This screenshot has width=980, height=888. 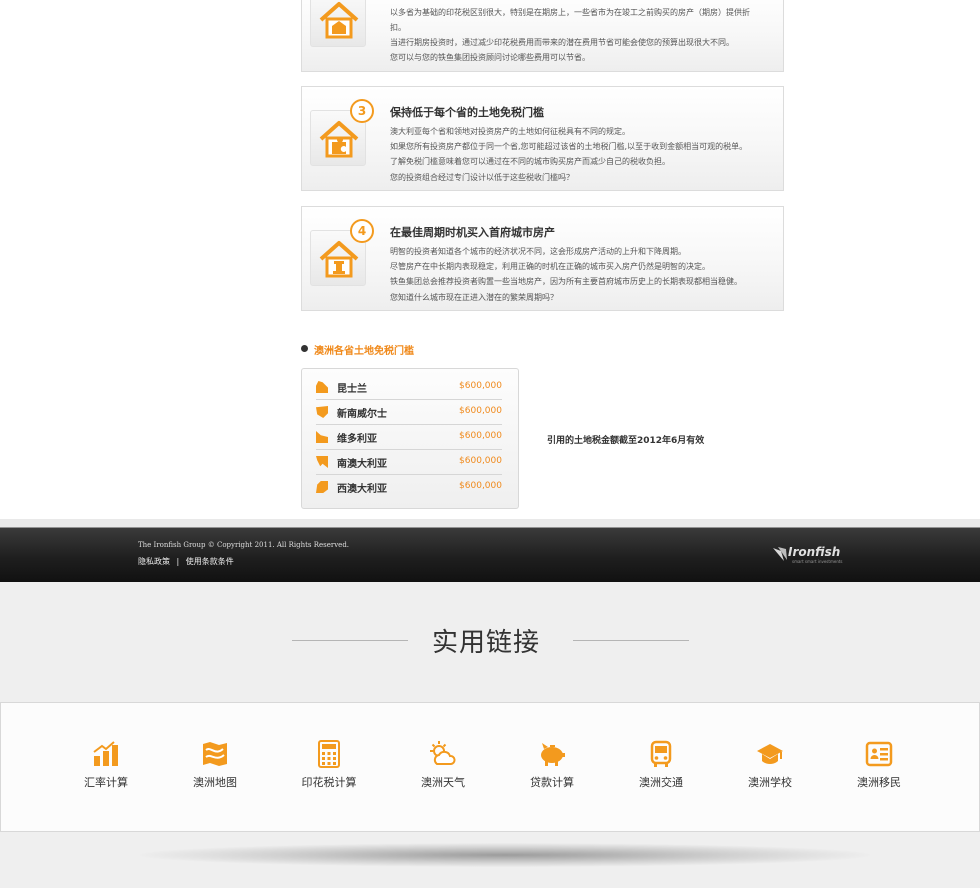 What do you see at coordinates (339, 259) in the screenshot?
I see `house-tower-icon` at bounding box center [339, 259].